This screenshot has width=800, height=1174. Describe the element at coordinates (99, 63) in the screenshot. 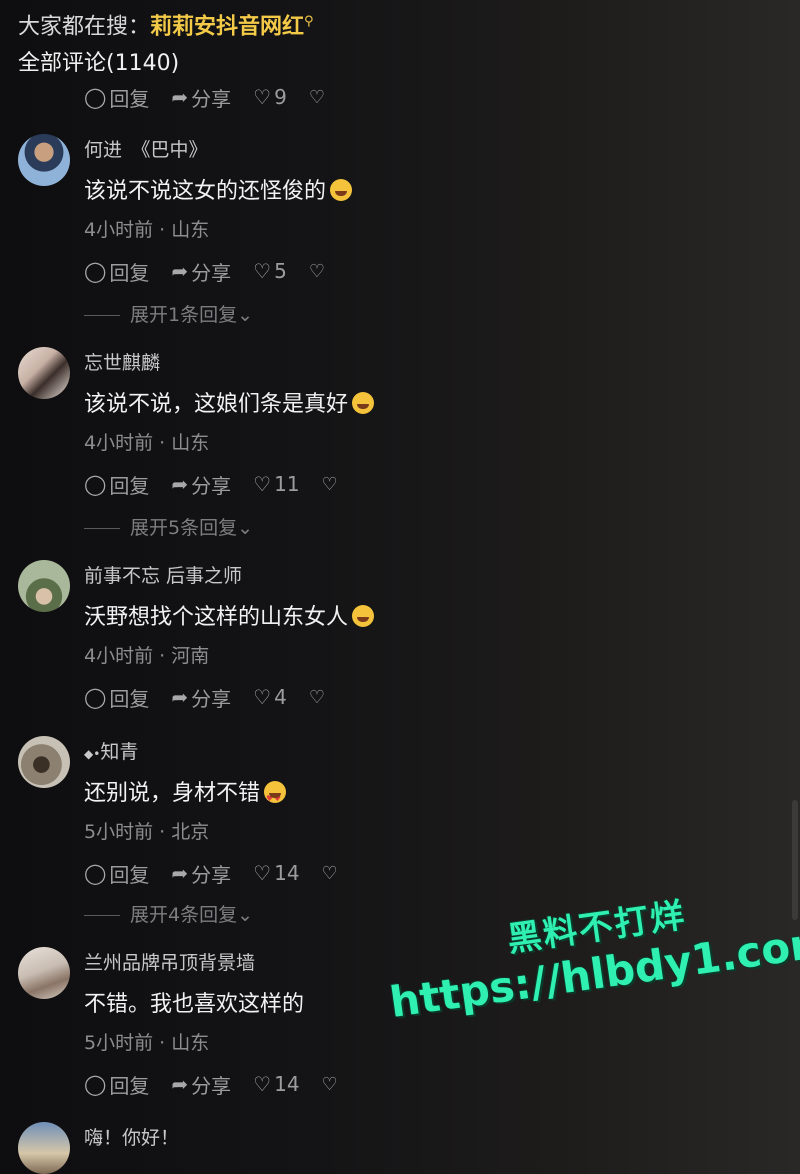

I see `comments-count-header: 全部评论(1140)` at that location.